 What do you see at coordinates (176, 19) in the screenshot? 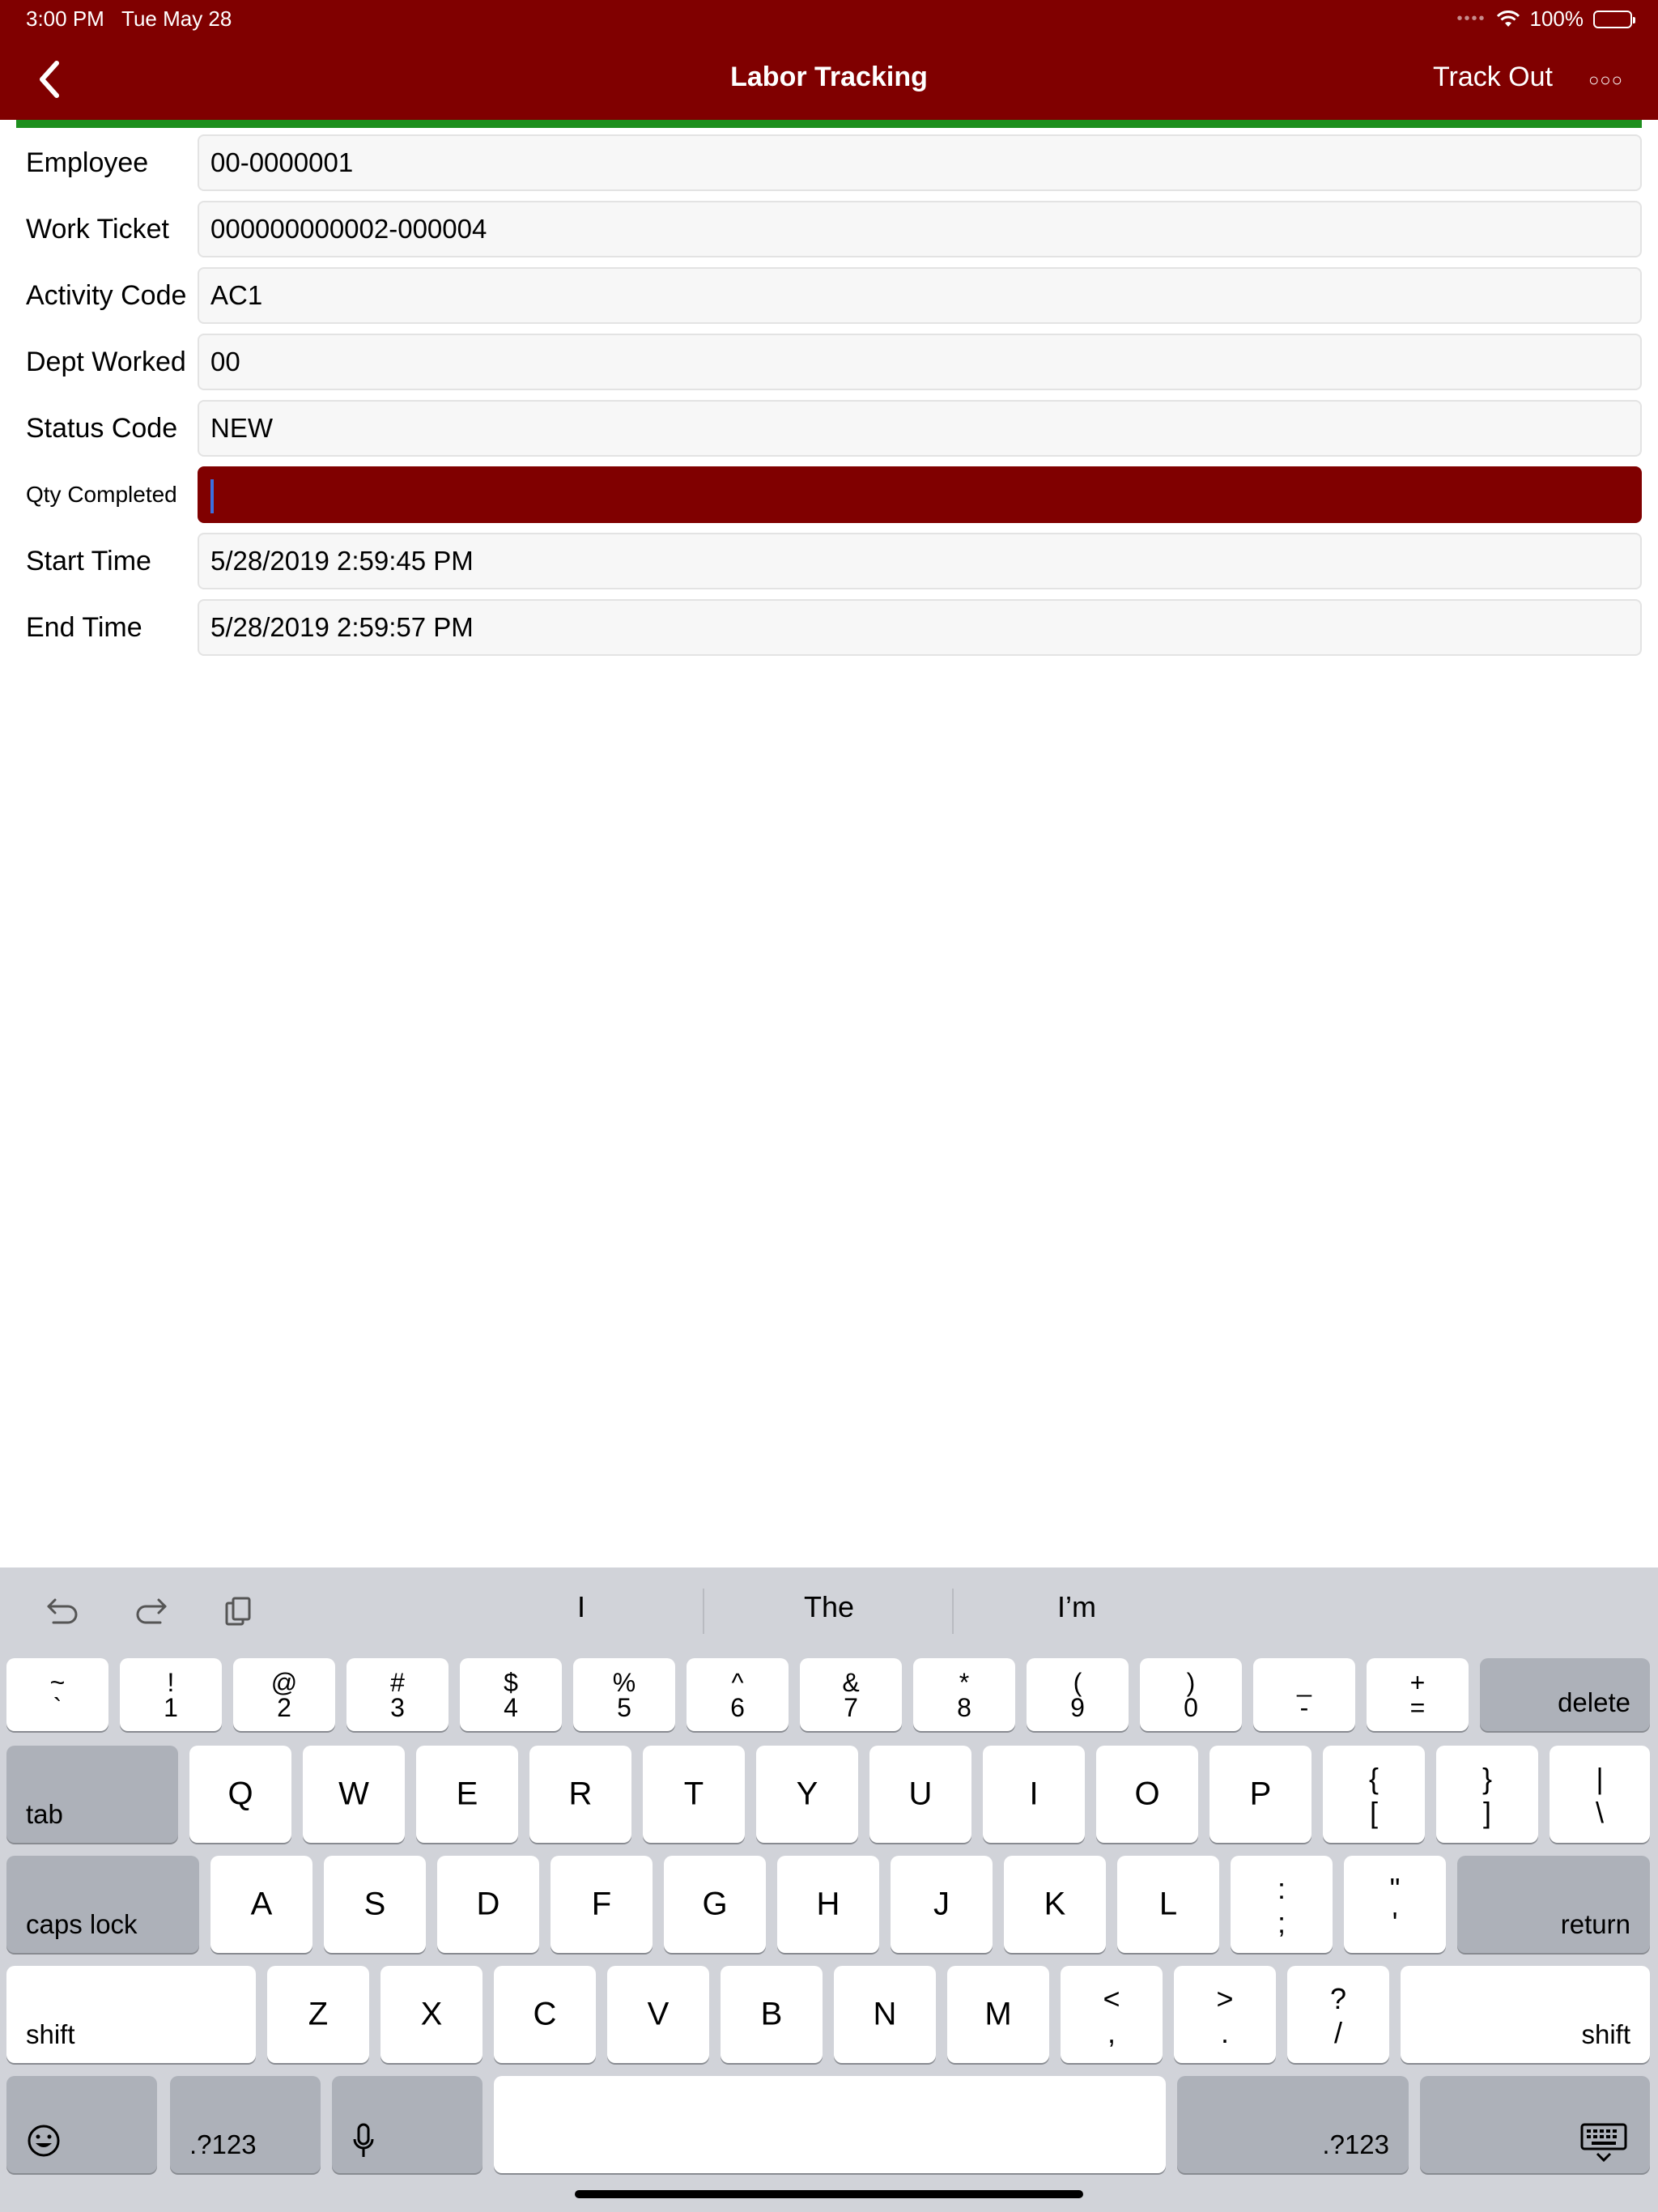
I see `date: Tue May 28` at bounding box center [176, 19].